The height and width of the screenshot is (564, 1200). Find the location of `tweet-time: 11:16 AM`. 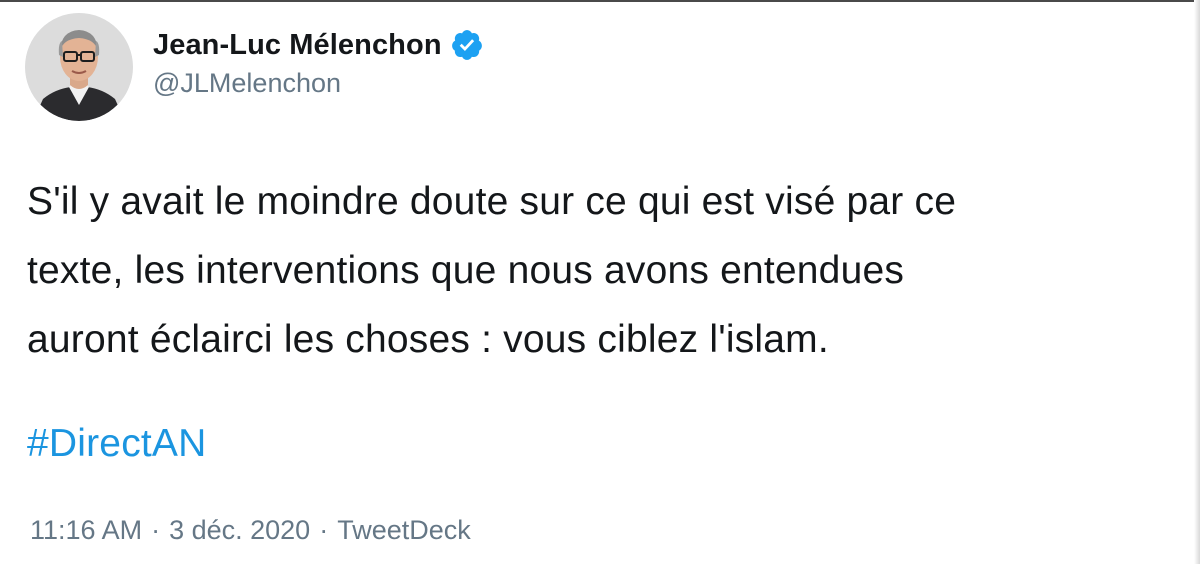

tweet-time: 11:16 AM is located at coordinates (86, 530).